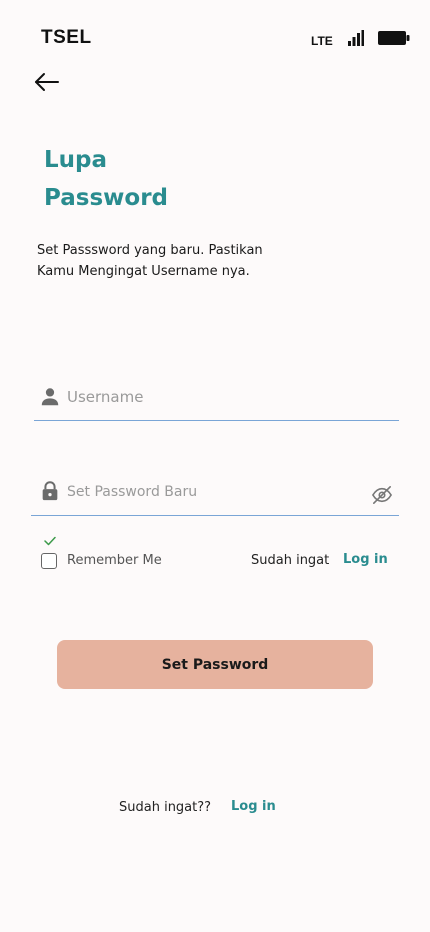 The height and width of the screenshot is (932, 430). What do you see at coordinates (165, 807) in the screenshot?
I see `footer-prompt: Sudah ingat??` at bounding box center [165, 807].